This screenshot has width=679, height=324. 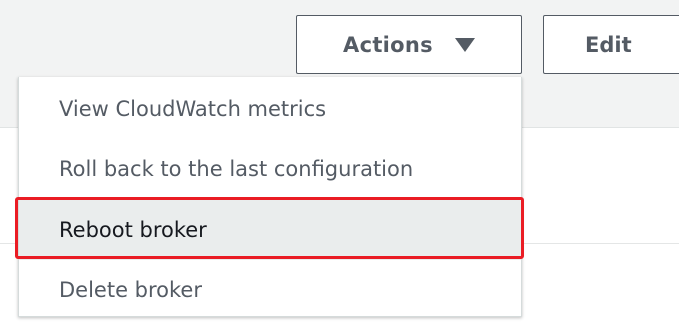 What do you see at coordinates (270, 230) in the screenshot?
I see `menu-item-reboot-broker: Reboot broker` at bounding box center [270, 230].